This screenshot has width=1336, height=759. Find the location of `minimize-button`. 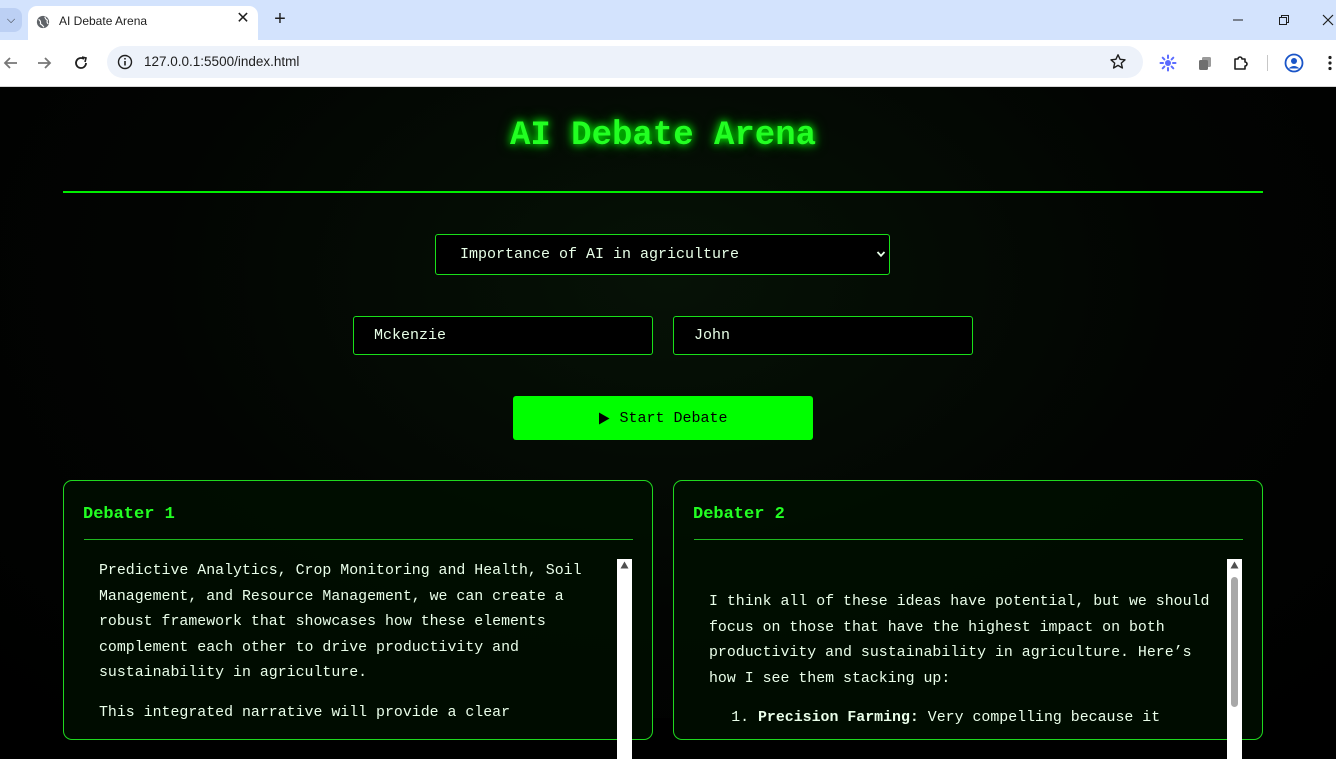

minimize-button is located at coordinates (1238, 20).